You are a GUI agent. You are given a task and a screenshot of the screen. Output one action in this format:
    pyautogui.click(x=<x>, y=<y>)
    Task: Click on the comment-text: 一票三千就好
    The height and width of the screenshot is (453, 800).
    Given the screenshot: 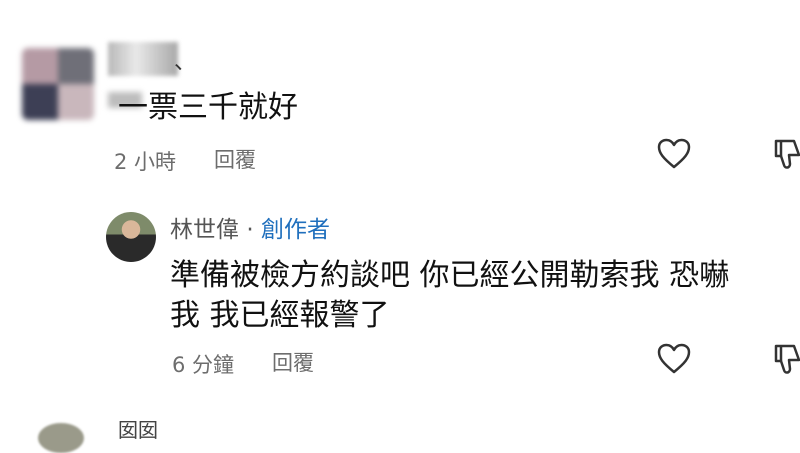 What is the action you would take?
    pyautogui.click(x=208, y=107)
    